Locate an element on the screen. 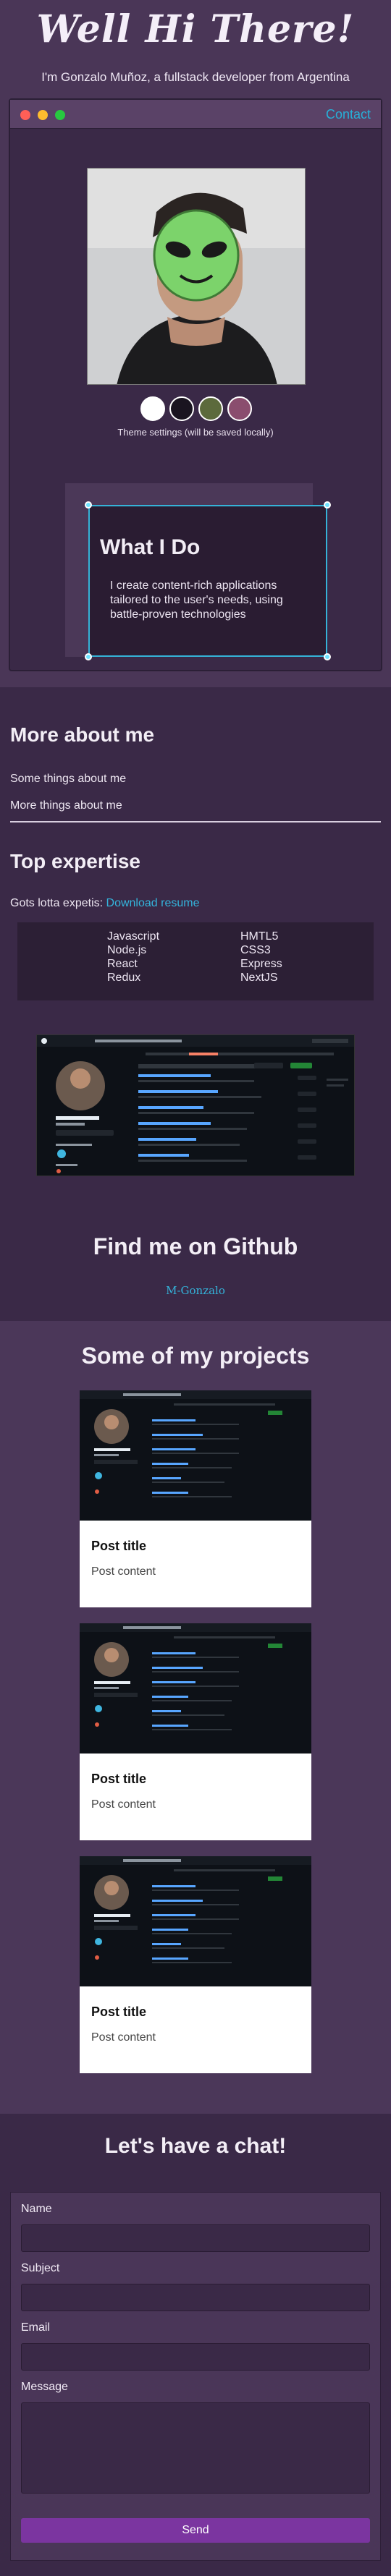  window-titlebar: Contact is located at coordinates (195, 114).